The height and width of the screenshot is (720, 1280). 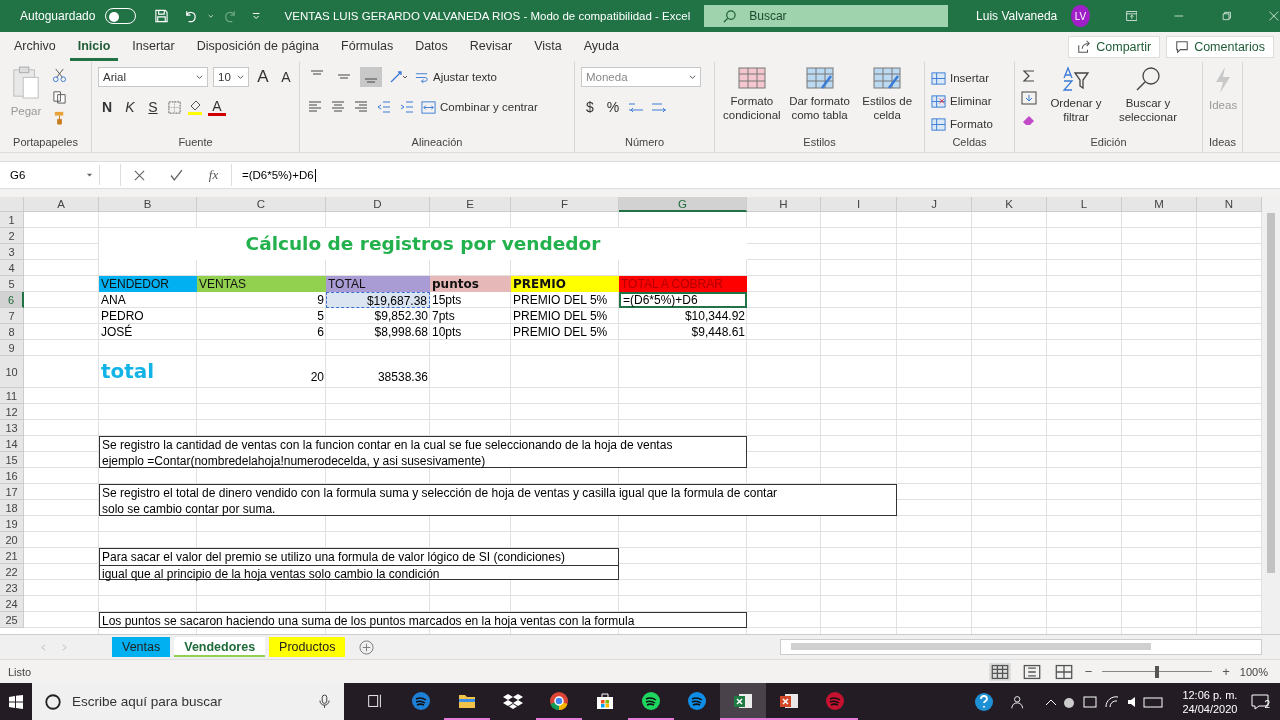 I want to click on table-cell: $9,852.30, so click(x=378, y=316).